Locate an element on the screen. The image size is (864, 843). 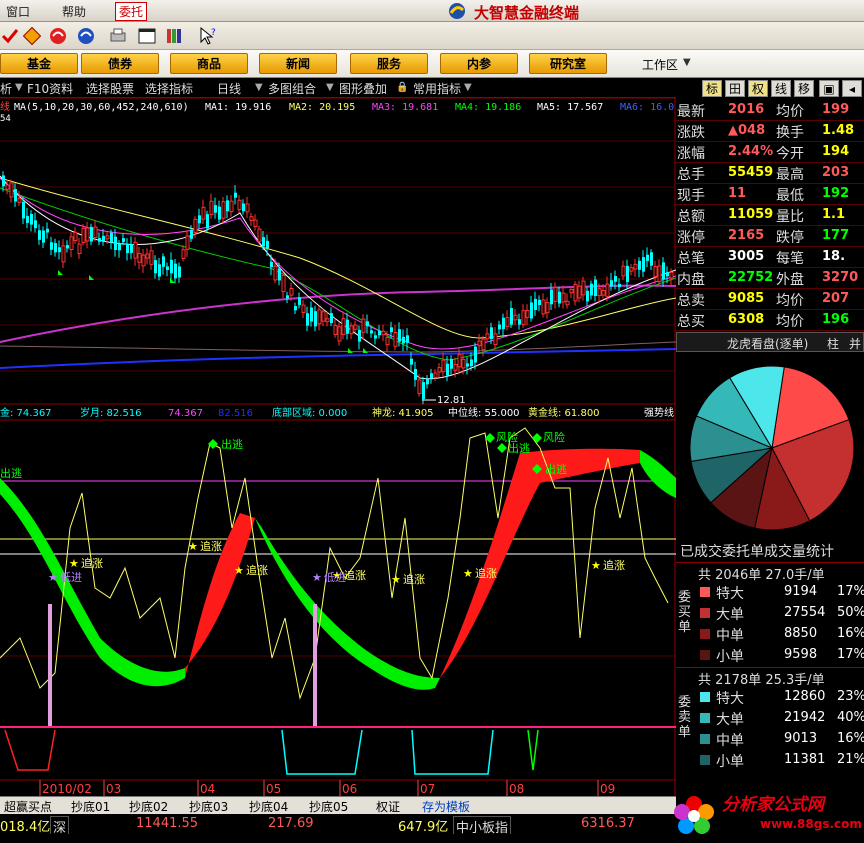
tab-bar-mode: 柱 is located at coordinates (833, 343).